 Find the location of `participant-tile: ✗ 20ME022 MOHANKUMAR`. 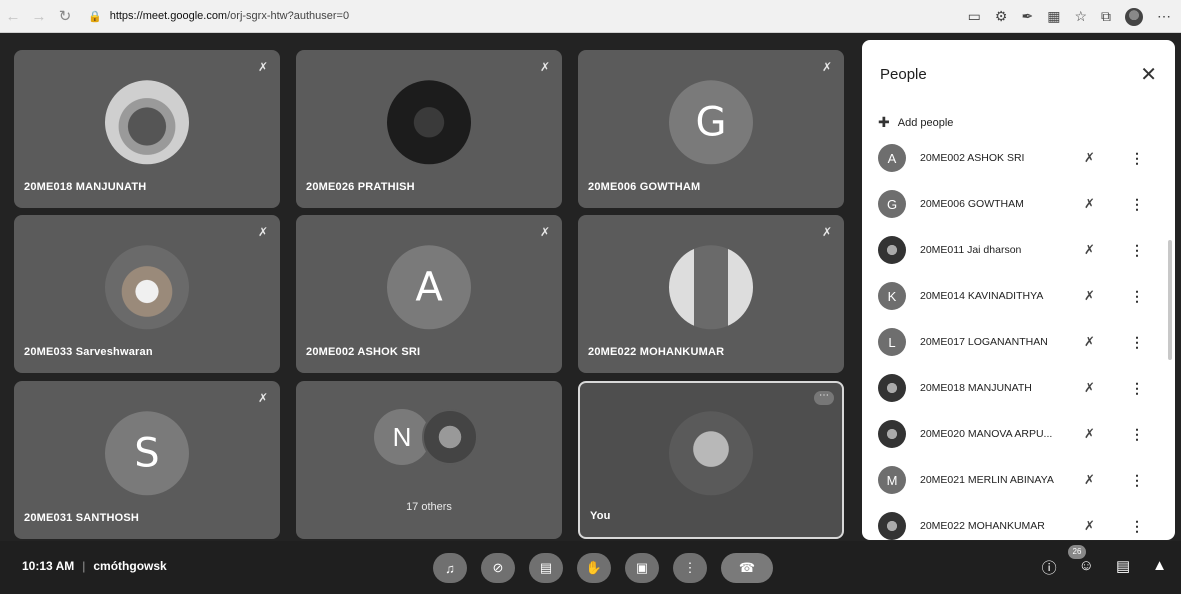

participant-tile: ✗ 20ME022 MOHANKUMAR is located at coordinates (711, 294).